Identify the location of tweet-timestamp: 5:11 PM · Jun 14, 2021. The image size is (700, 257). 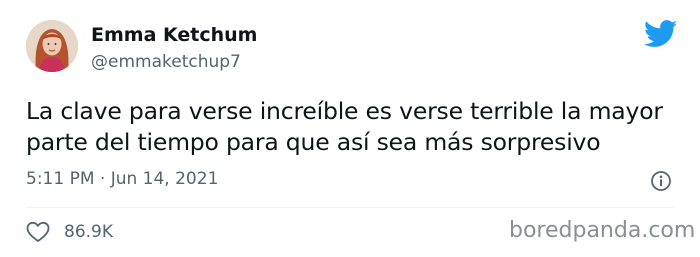
(122, 179).